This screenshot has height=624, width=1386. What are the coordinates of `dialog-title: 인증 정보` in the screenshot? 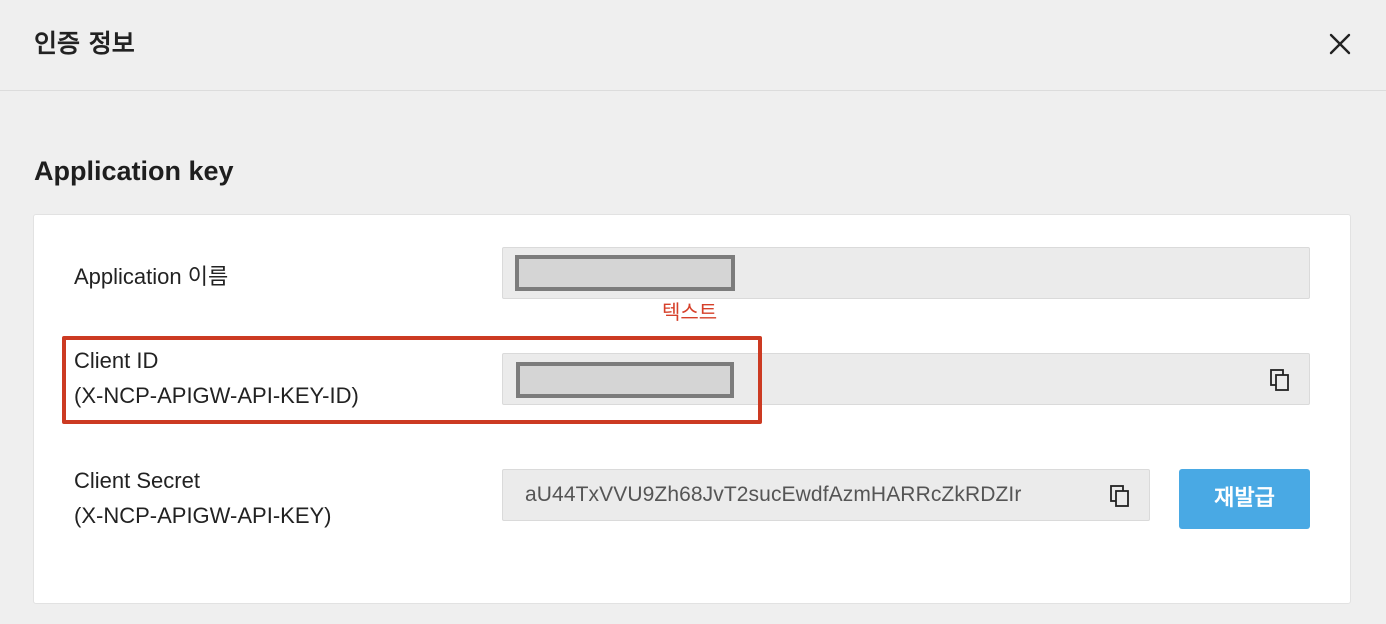 It's located at (84, 43).